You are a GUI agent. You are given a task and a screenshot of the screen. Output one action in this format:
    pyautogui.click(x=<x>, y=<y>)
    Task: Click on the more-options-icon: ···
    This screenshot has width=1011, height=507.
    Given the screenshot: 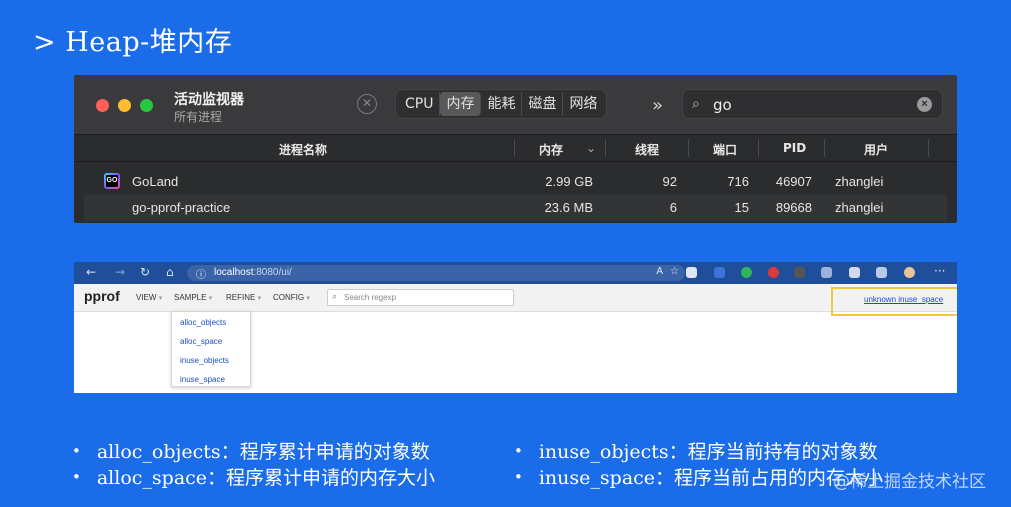 What is the action you would take?
    pyautogui.click(x=939, y=271)
    